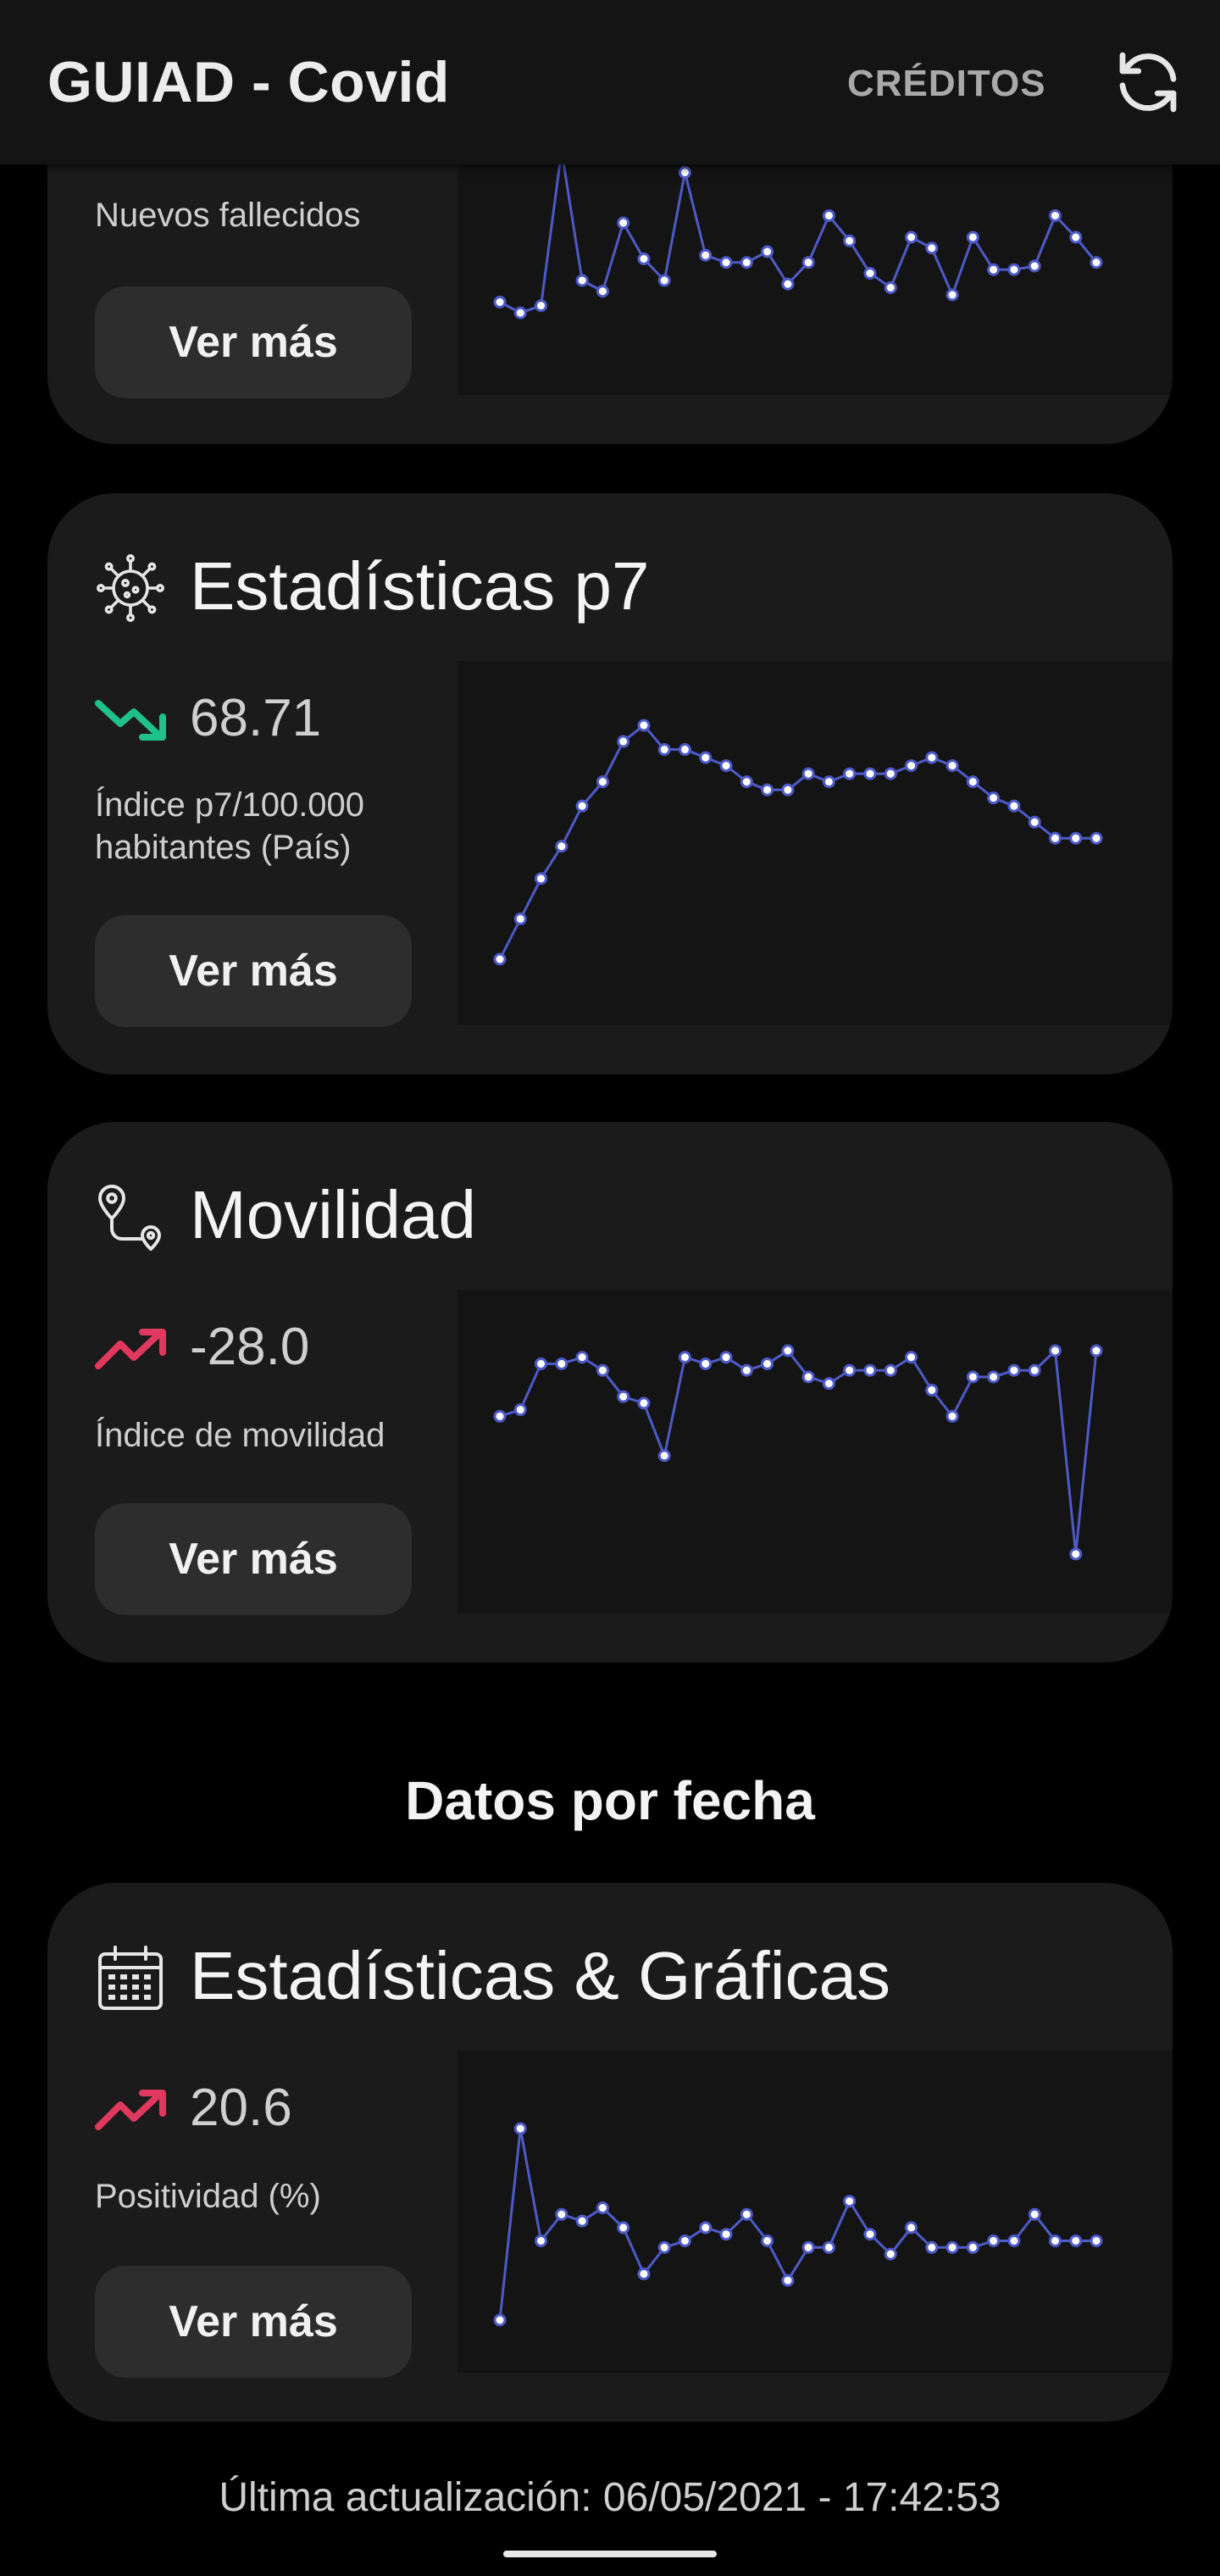 The image size is (1220, 2576). Describe the element at coordinates (130, 1216) in the screenshot. I see `route-icon` at that location.